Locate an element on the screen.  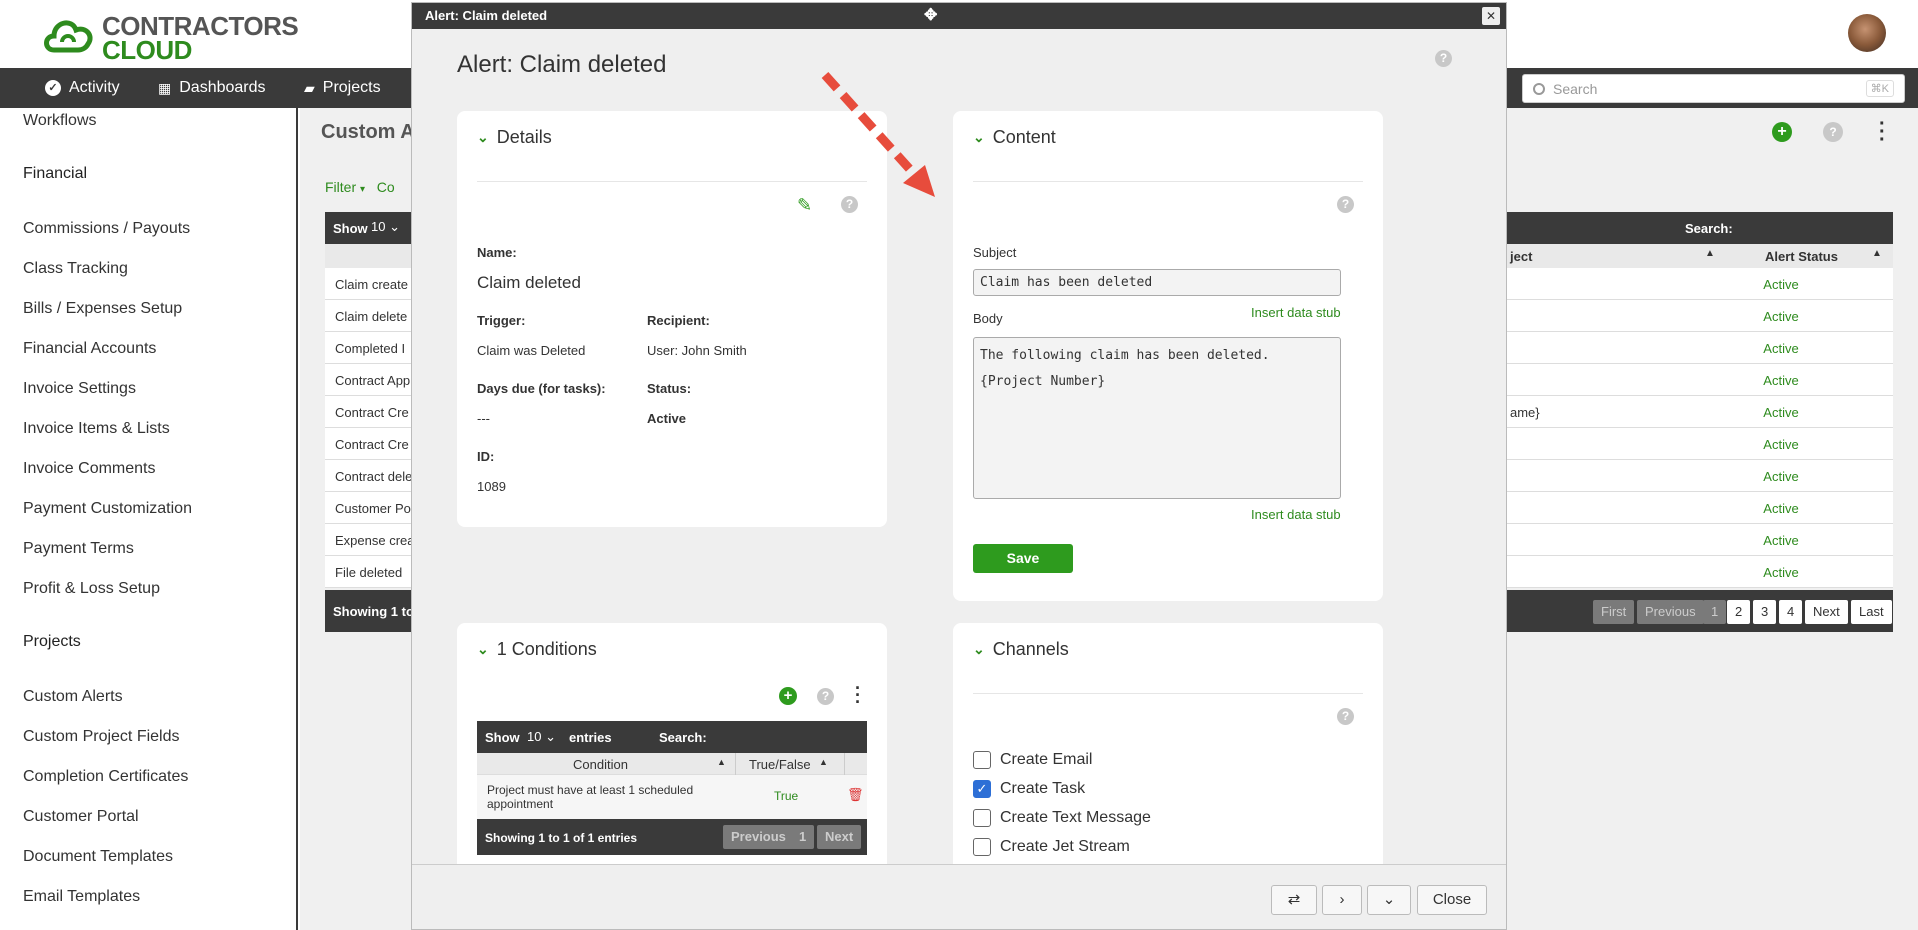
edit-pencil-icon: ✎ is located at coordinates (804, 205).